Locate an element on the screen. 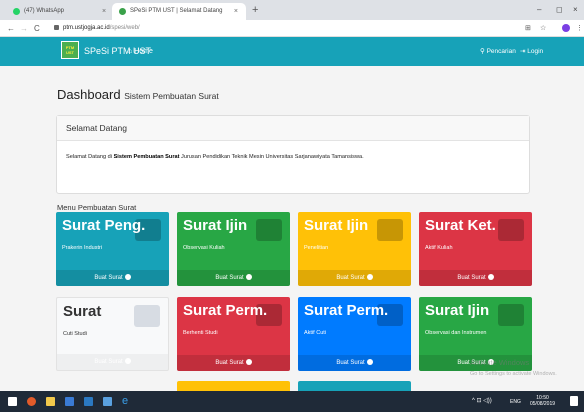 This screenshot has width=584, height=412. tile-surat-cuti-studi: Surat Cuti Studi Buat Surat is located at coordinates (112, 334).